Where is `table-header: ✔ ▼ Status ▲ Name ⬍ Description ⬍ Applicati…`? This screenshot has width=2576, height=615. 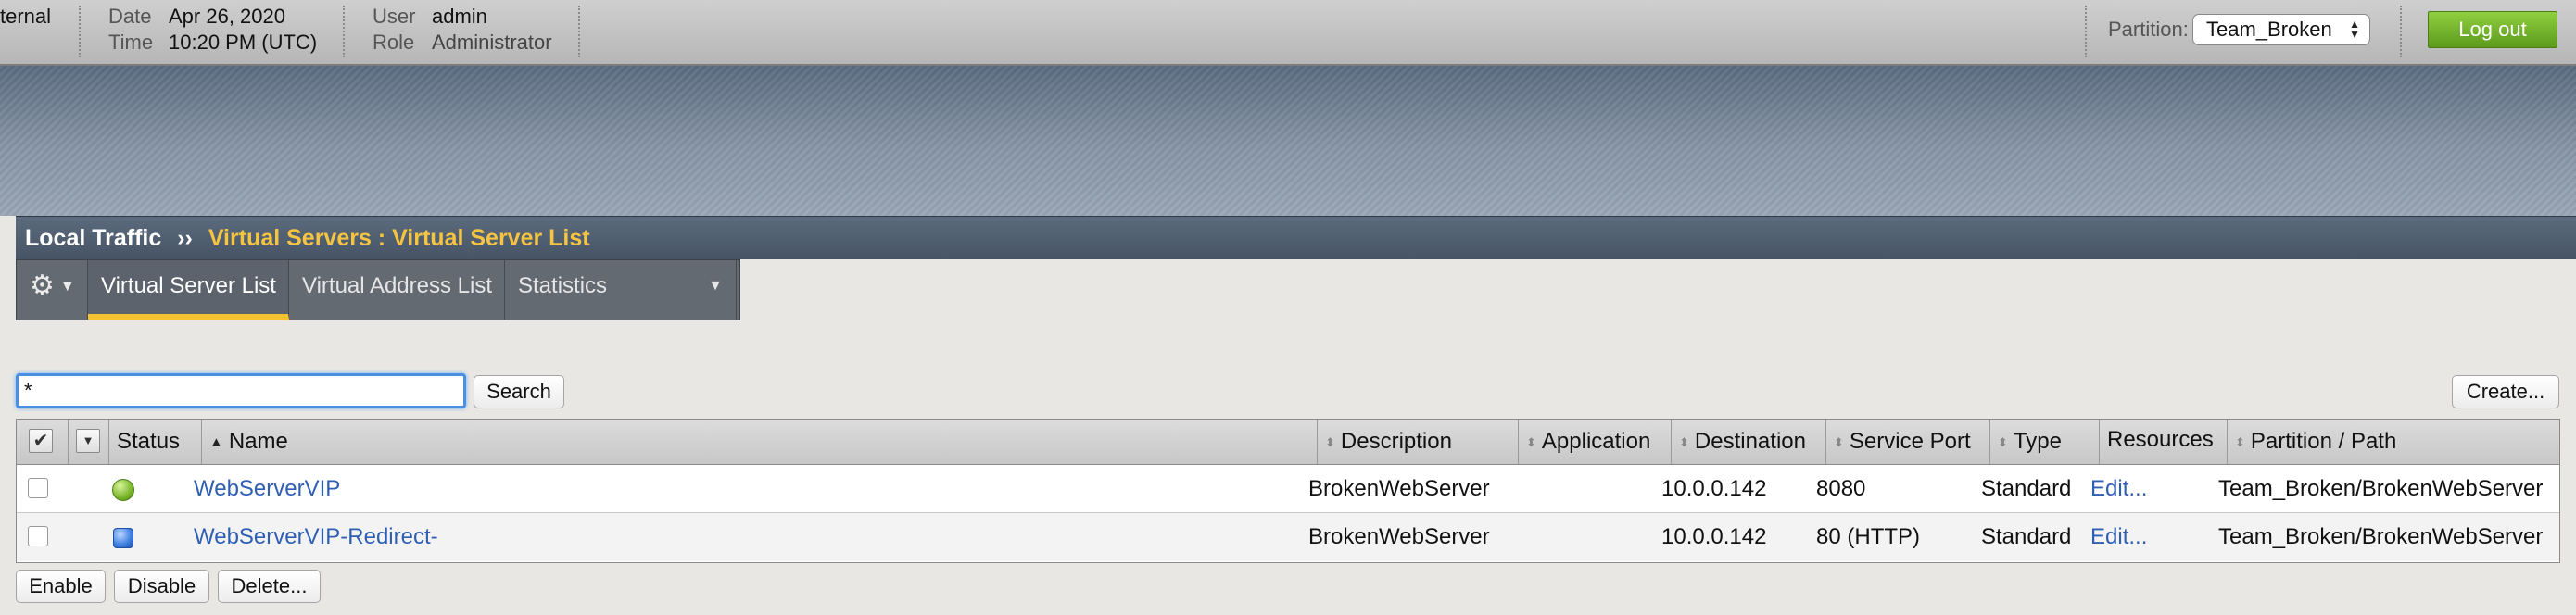
table-header: ✔ ▼ Status ▲ Name ⬍ Description ⬍ Applicati… is located at coordinates (1288, 442).